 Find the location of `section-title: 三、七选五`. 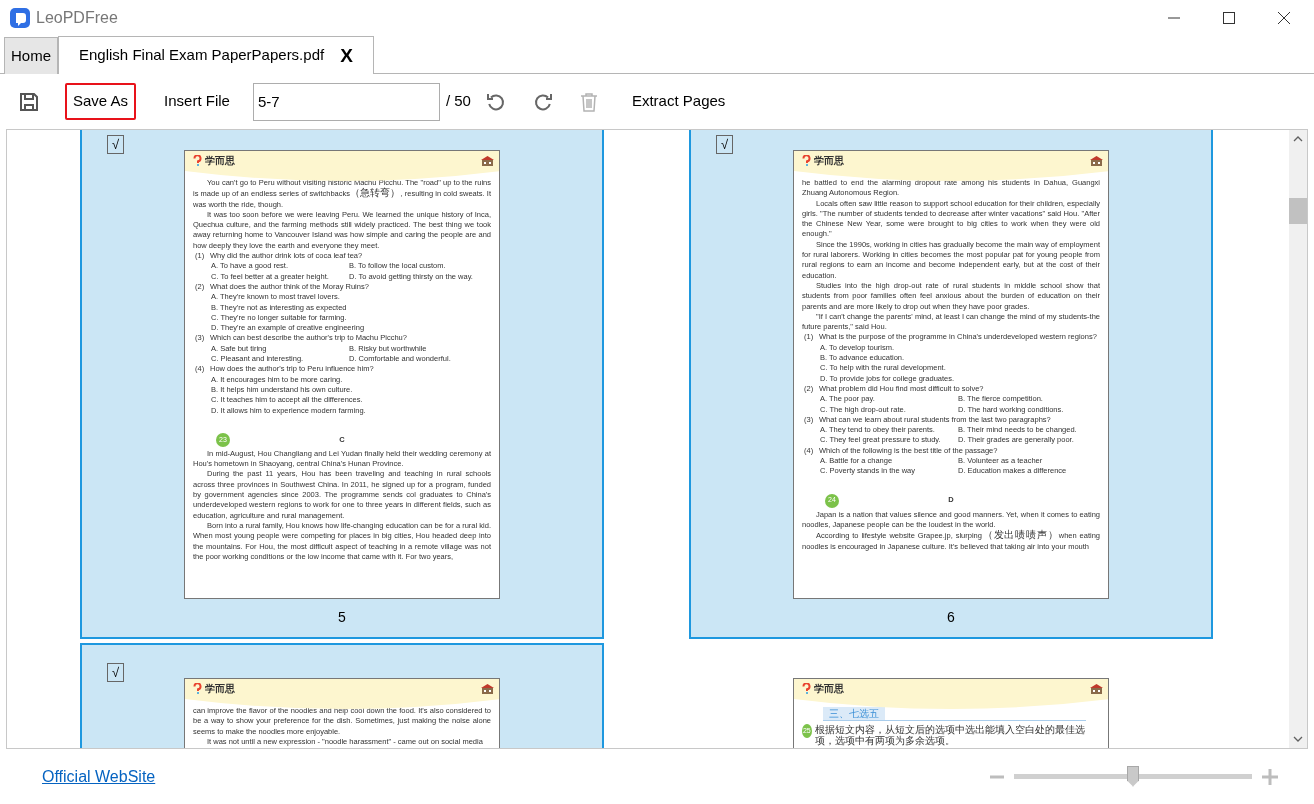

section-title: 三、七选五 is located at coordinates (854, 713).